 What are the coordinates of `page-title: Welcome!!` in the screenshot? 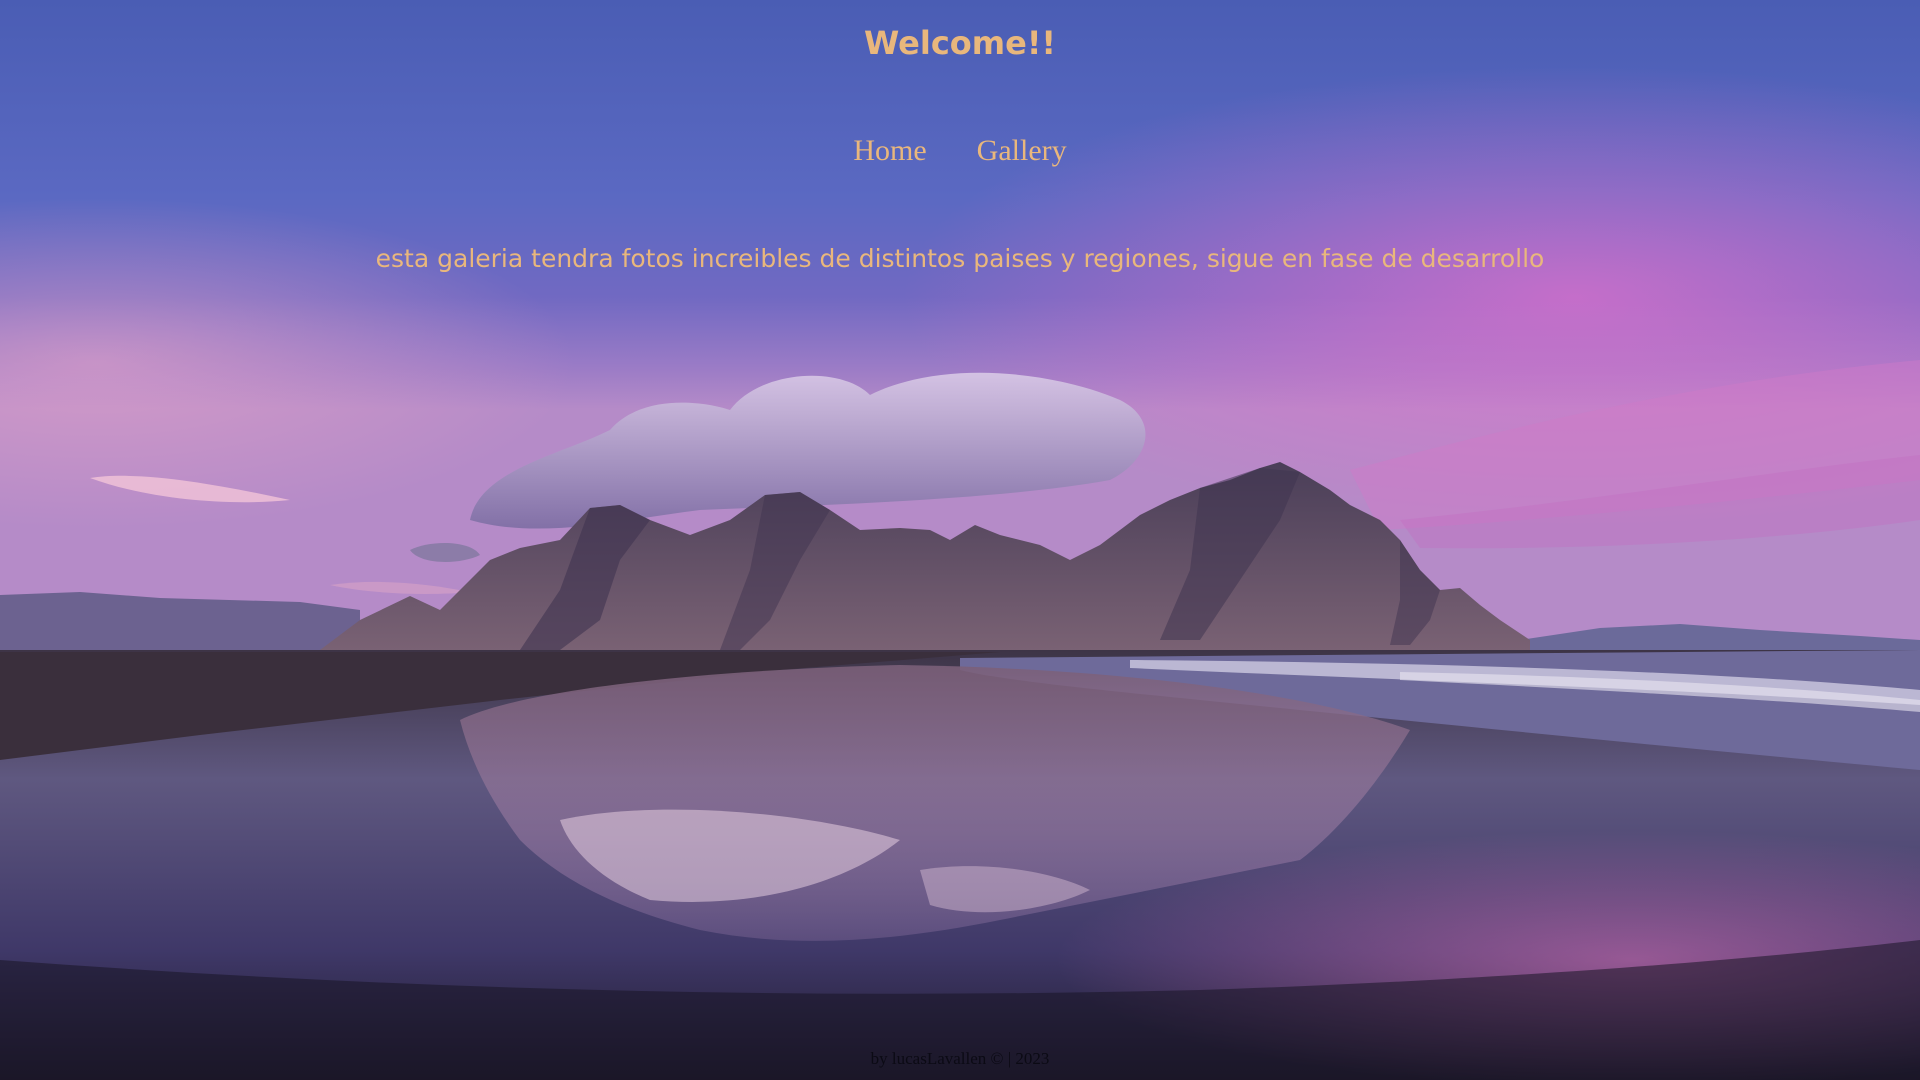 It's located at (959, 43).